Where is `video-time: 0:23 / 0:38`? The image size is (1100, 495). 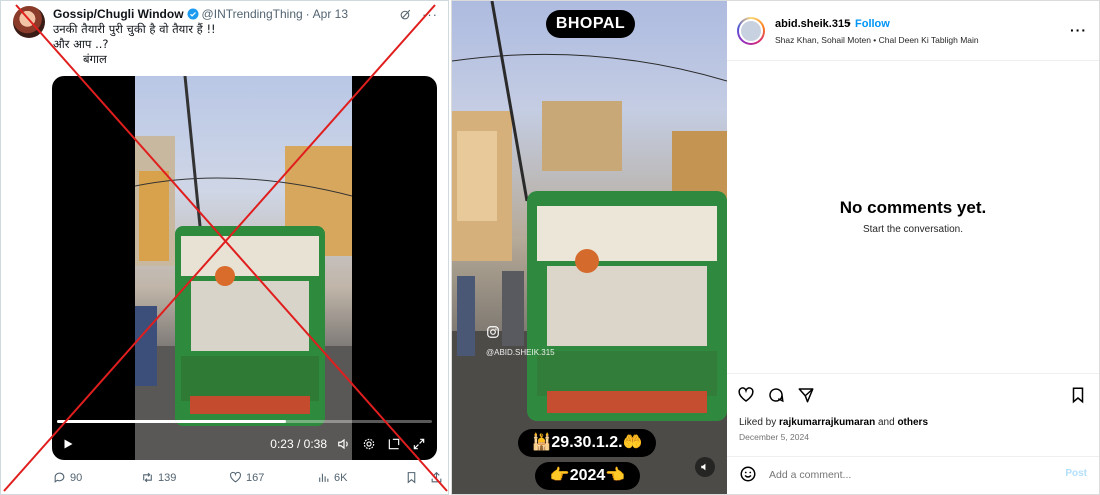 video-time: 0:23 / 0:38 is located at coordinates (298, 444).